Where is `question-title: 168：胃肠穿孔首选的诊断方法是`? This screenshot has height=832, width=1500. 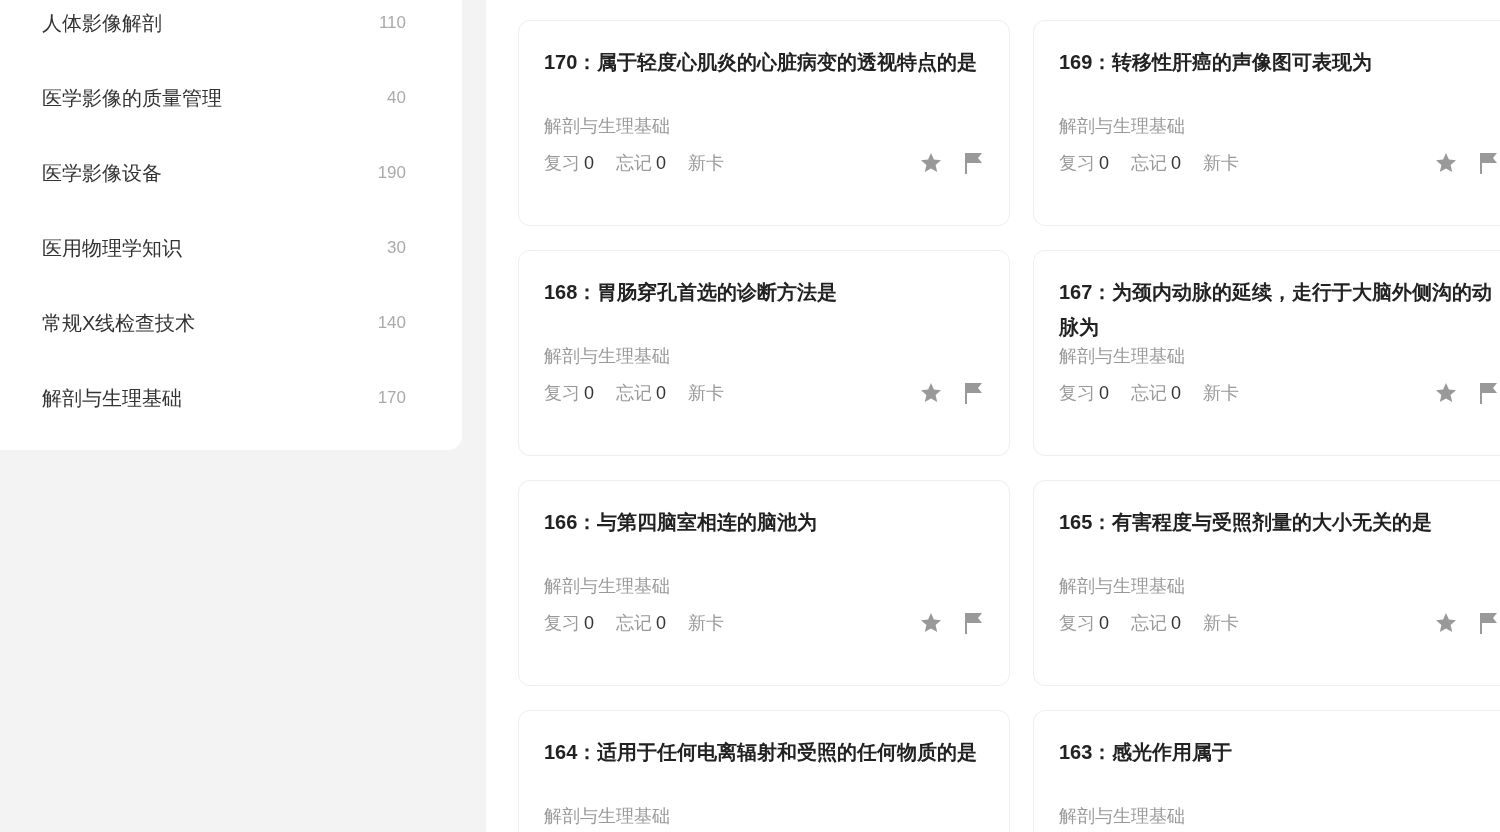 question-title: 168：胃肠穿孔首选的诊断方法是 is located at coordinates (691, 292).